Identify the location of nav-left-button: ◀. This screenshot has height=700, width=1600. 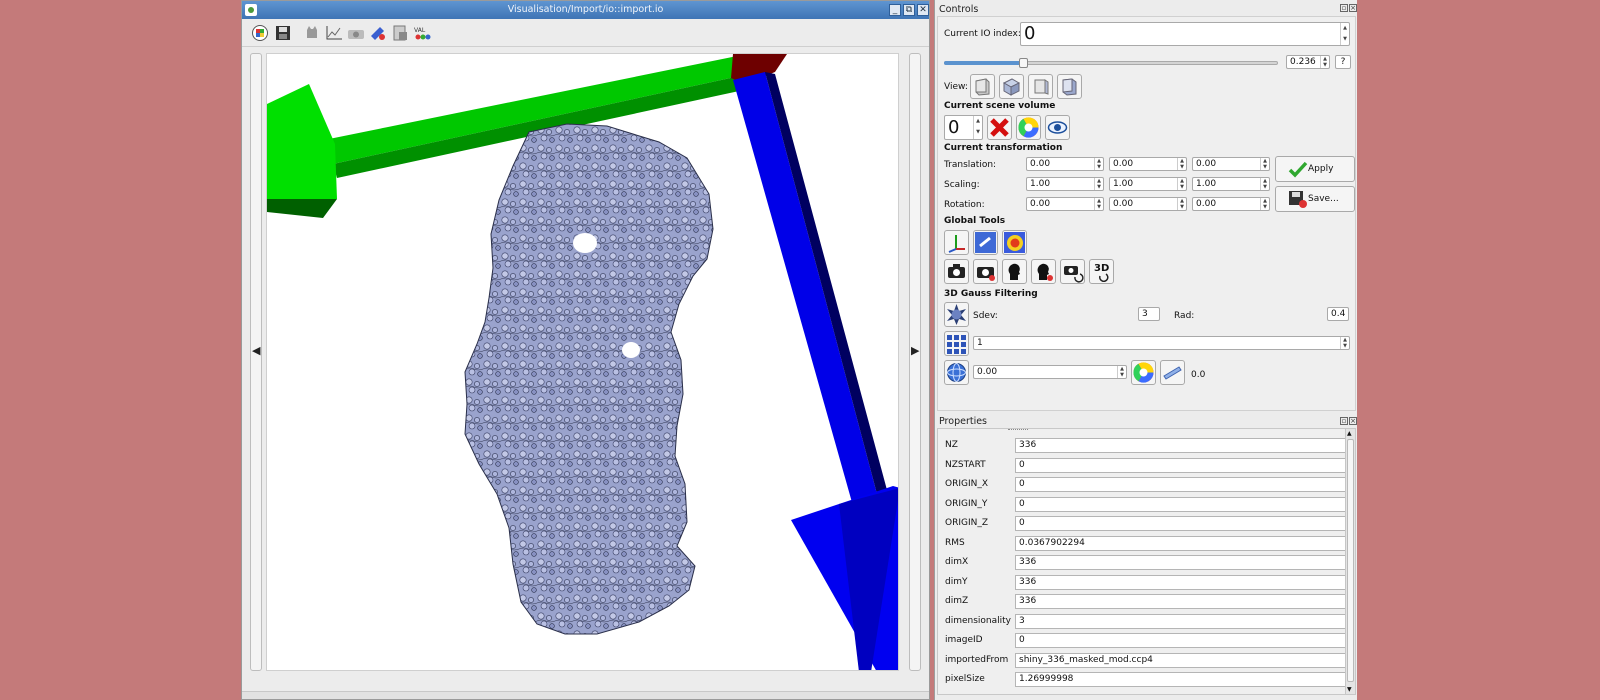
(256, 362).